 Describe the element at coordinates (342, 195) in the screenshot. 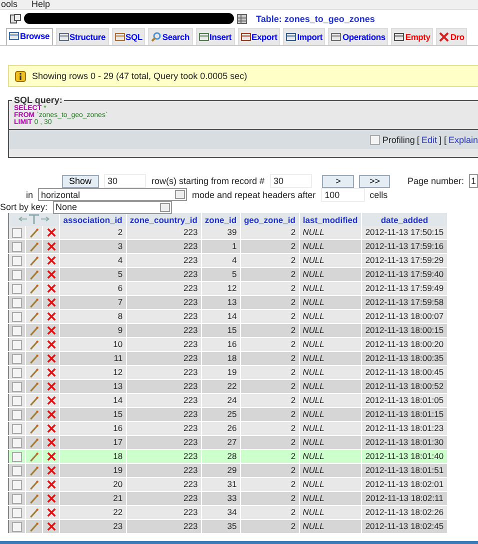

I see `repeat-headers-input: 100` at that location.